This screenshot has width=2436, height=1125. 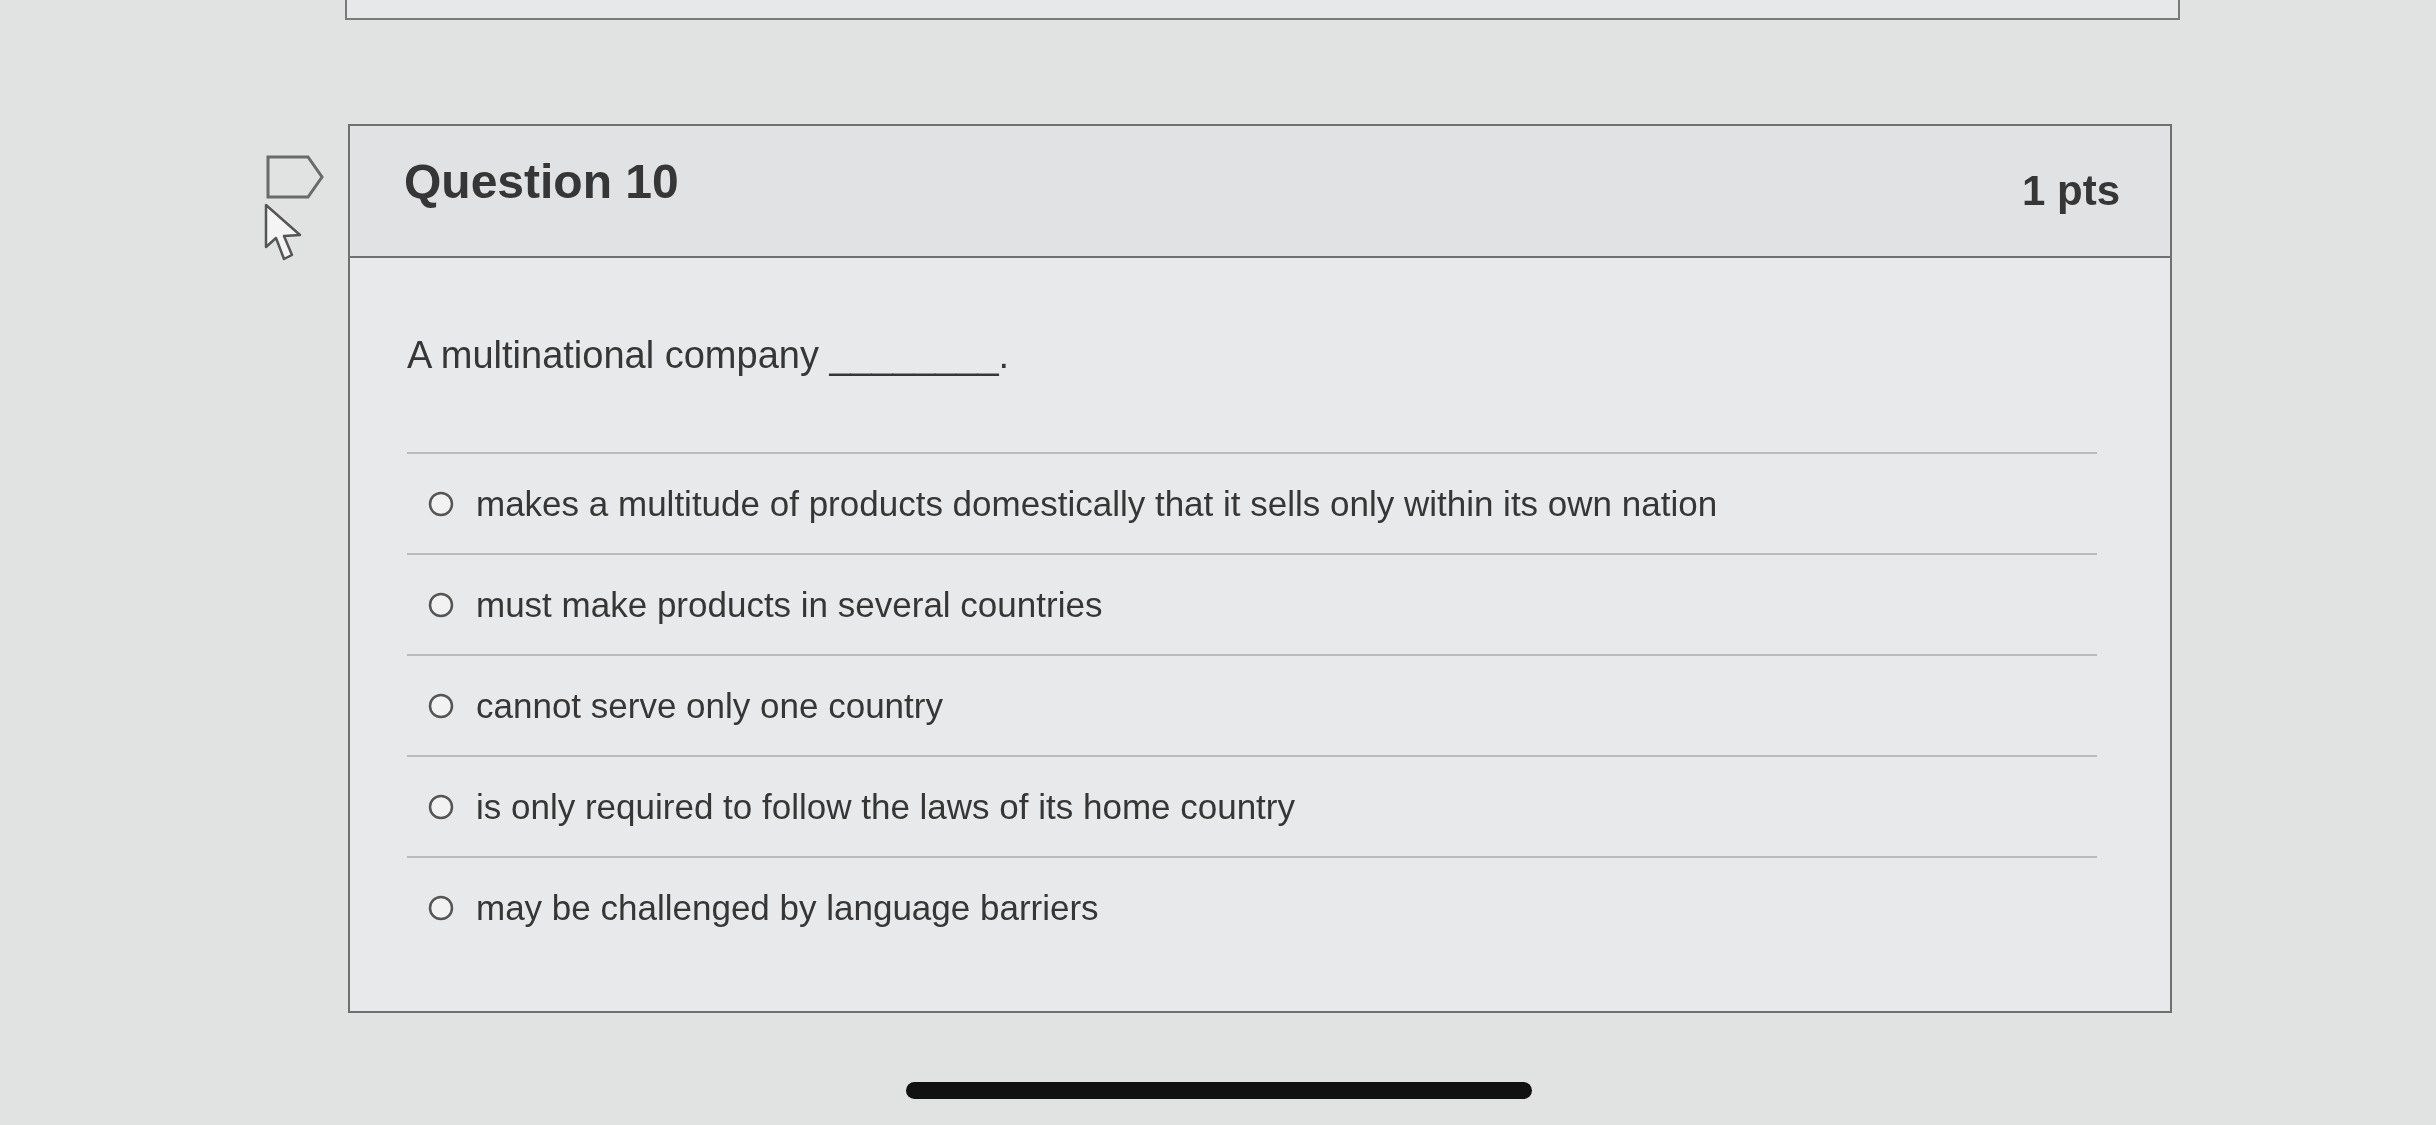 What do you see at coordinates (541, 182) in the screenshot?
I see `question-title: Question 10` at bounding box center [541, 182].